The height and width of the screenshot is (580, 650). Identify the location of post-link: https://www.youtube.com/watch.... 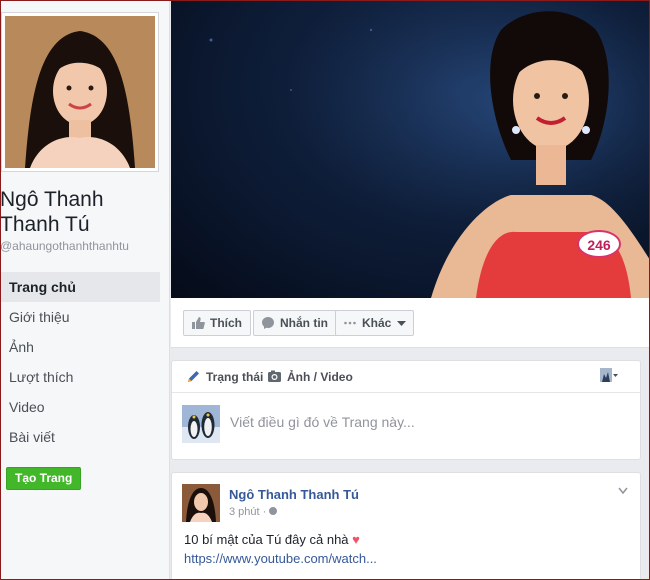
(280, 558).